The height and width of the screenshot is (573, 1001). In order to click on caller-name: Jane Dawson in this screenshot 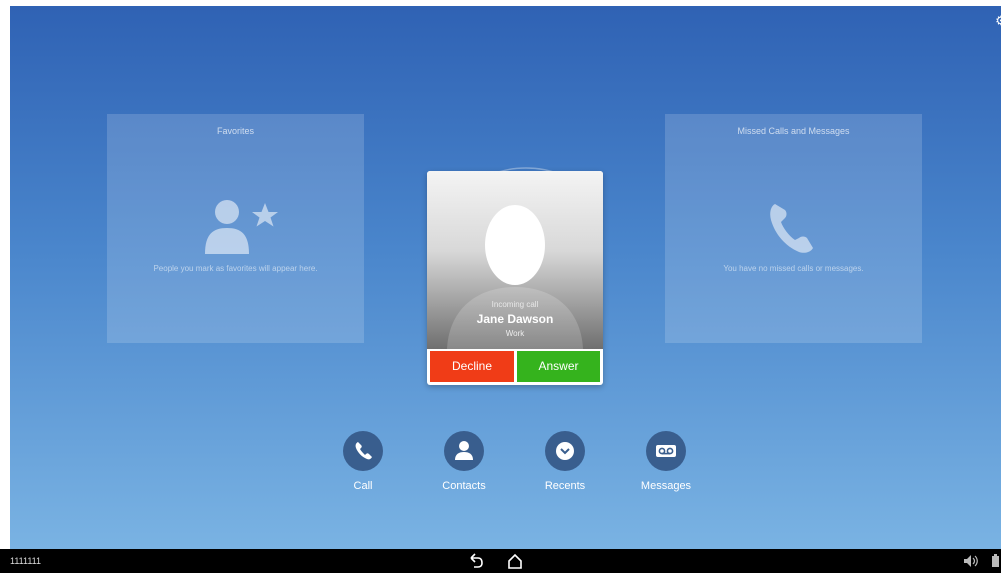, I will do `click(515, 319)`.